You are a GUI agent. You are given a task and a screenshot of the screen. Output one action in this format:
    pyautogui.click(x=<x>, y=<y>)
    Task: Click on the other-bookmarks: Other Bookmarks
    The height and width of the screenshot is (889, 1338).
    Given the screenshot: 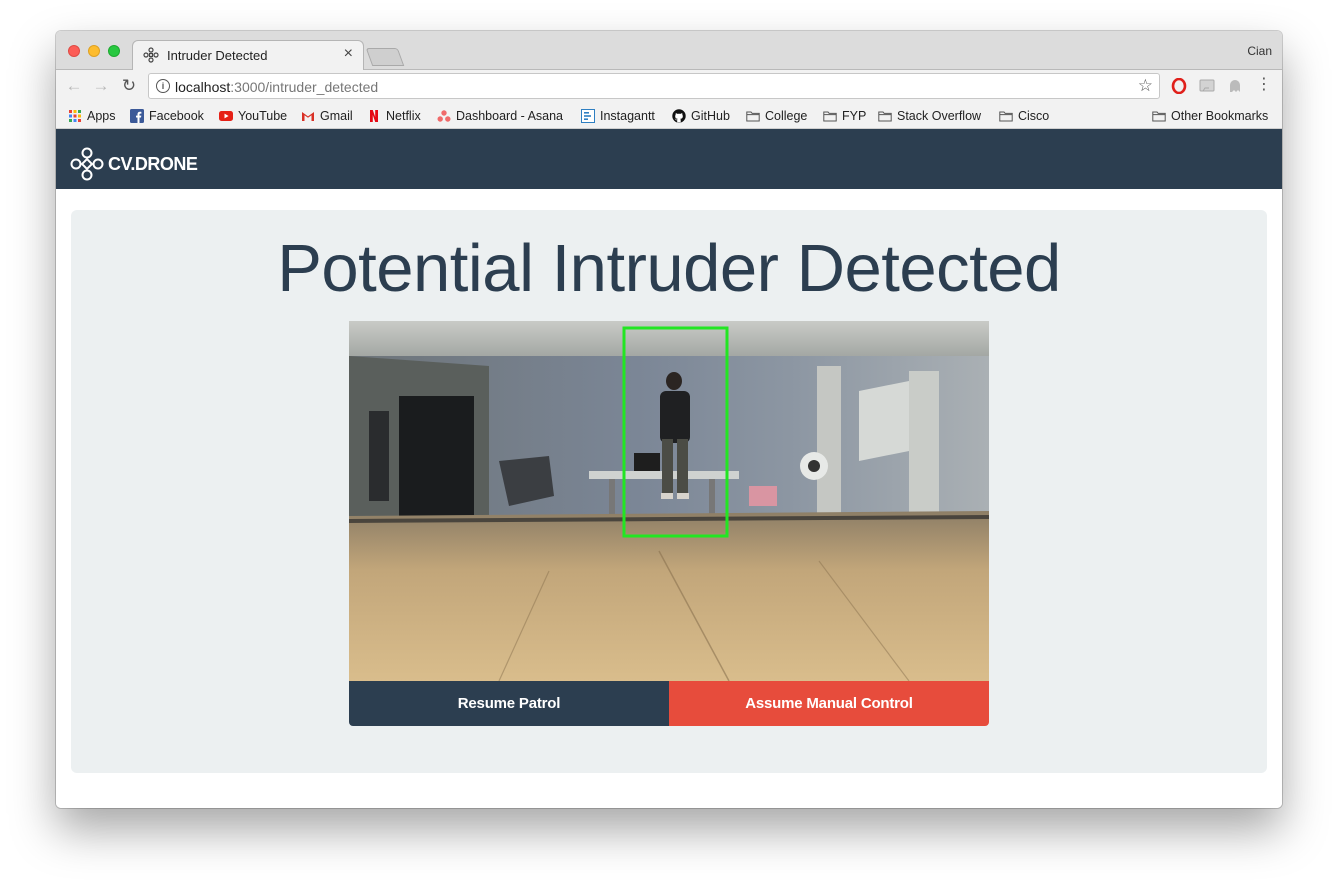 What is the action you would take?
    pyautogui.click(x=1210, y=115)
    